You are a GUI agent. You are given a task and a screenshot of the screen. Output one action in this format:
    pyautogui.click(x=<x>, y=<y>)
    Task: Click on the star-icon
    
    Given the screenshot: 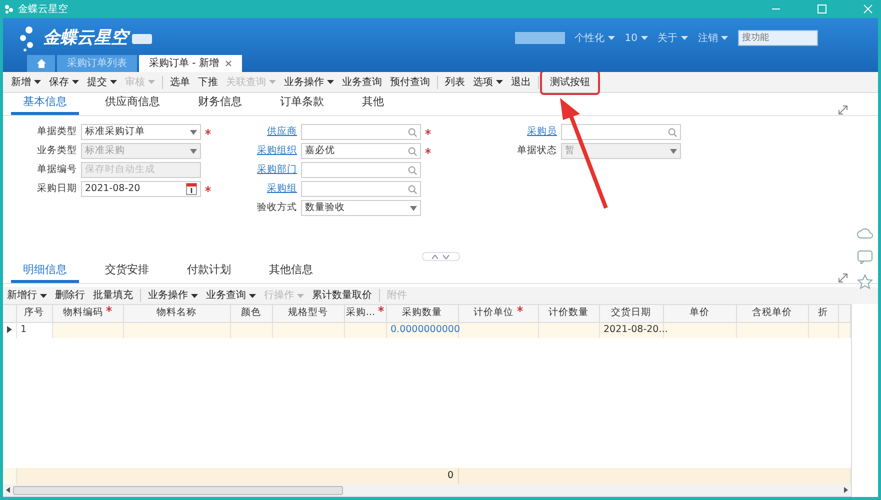 What is the action you would take?
    pyautogui.click(x=865, y=282)
    